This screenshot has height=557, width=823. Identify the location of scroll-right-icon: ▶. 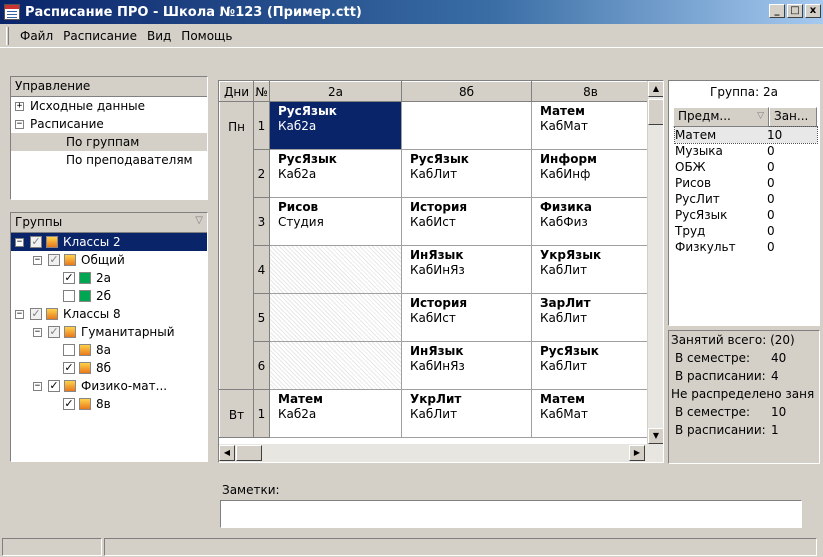
(637, 453).